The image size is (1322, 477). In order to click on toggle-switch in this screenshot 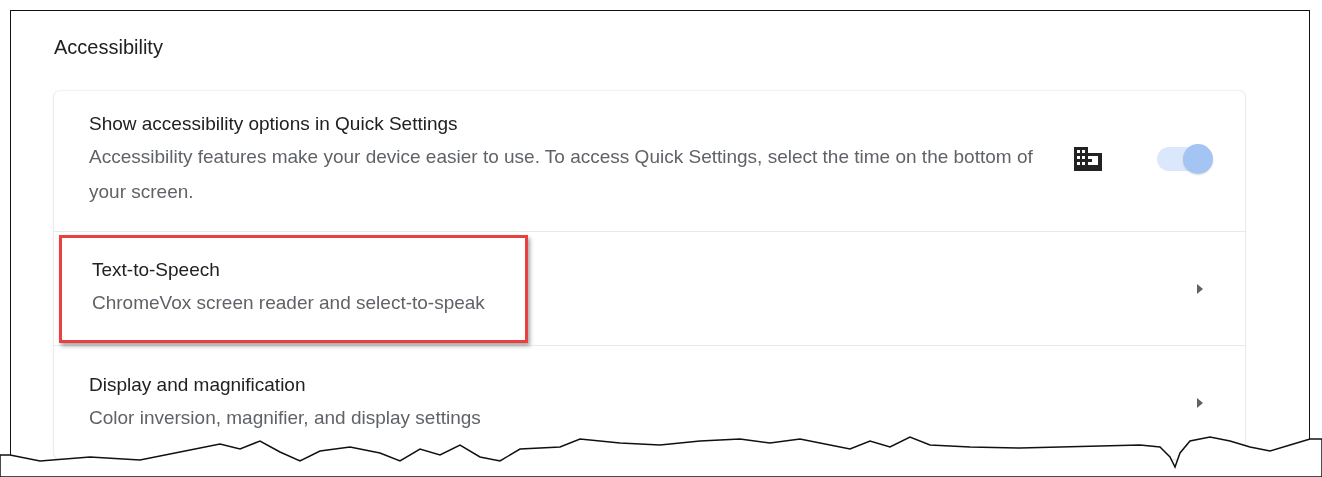, I will do `click(1184, 159)`.